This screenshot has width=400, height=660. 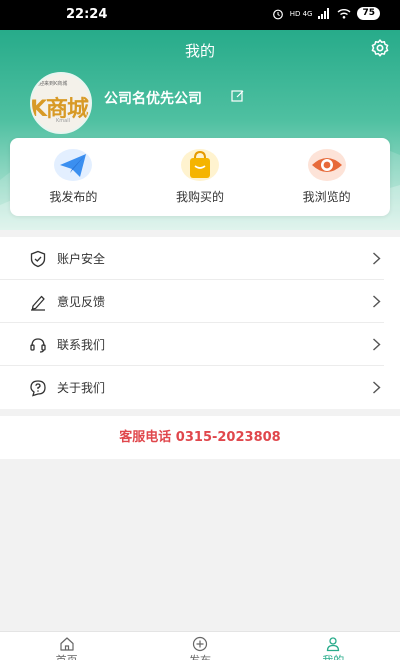 What do you see at coordinates (344, 14) in the screenshot?
I see `wifi-icon` at bounding box center [344, 14].